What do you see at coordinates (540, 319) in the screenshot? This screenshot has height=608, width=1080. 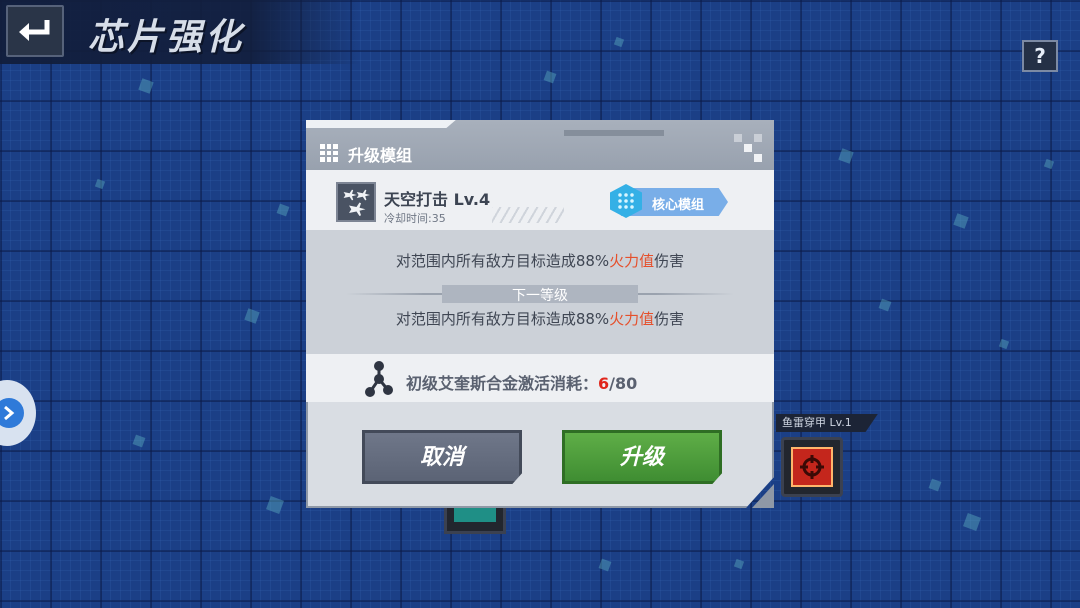 I see `next-effect-text: 对范围内所有敌方目标造成88%火力值伤害` at bounding box center [540, 319].